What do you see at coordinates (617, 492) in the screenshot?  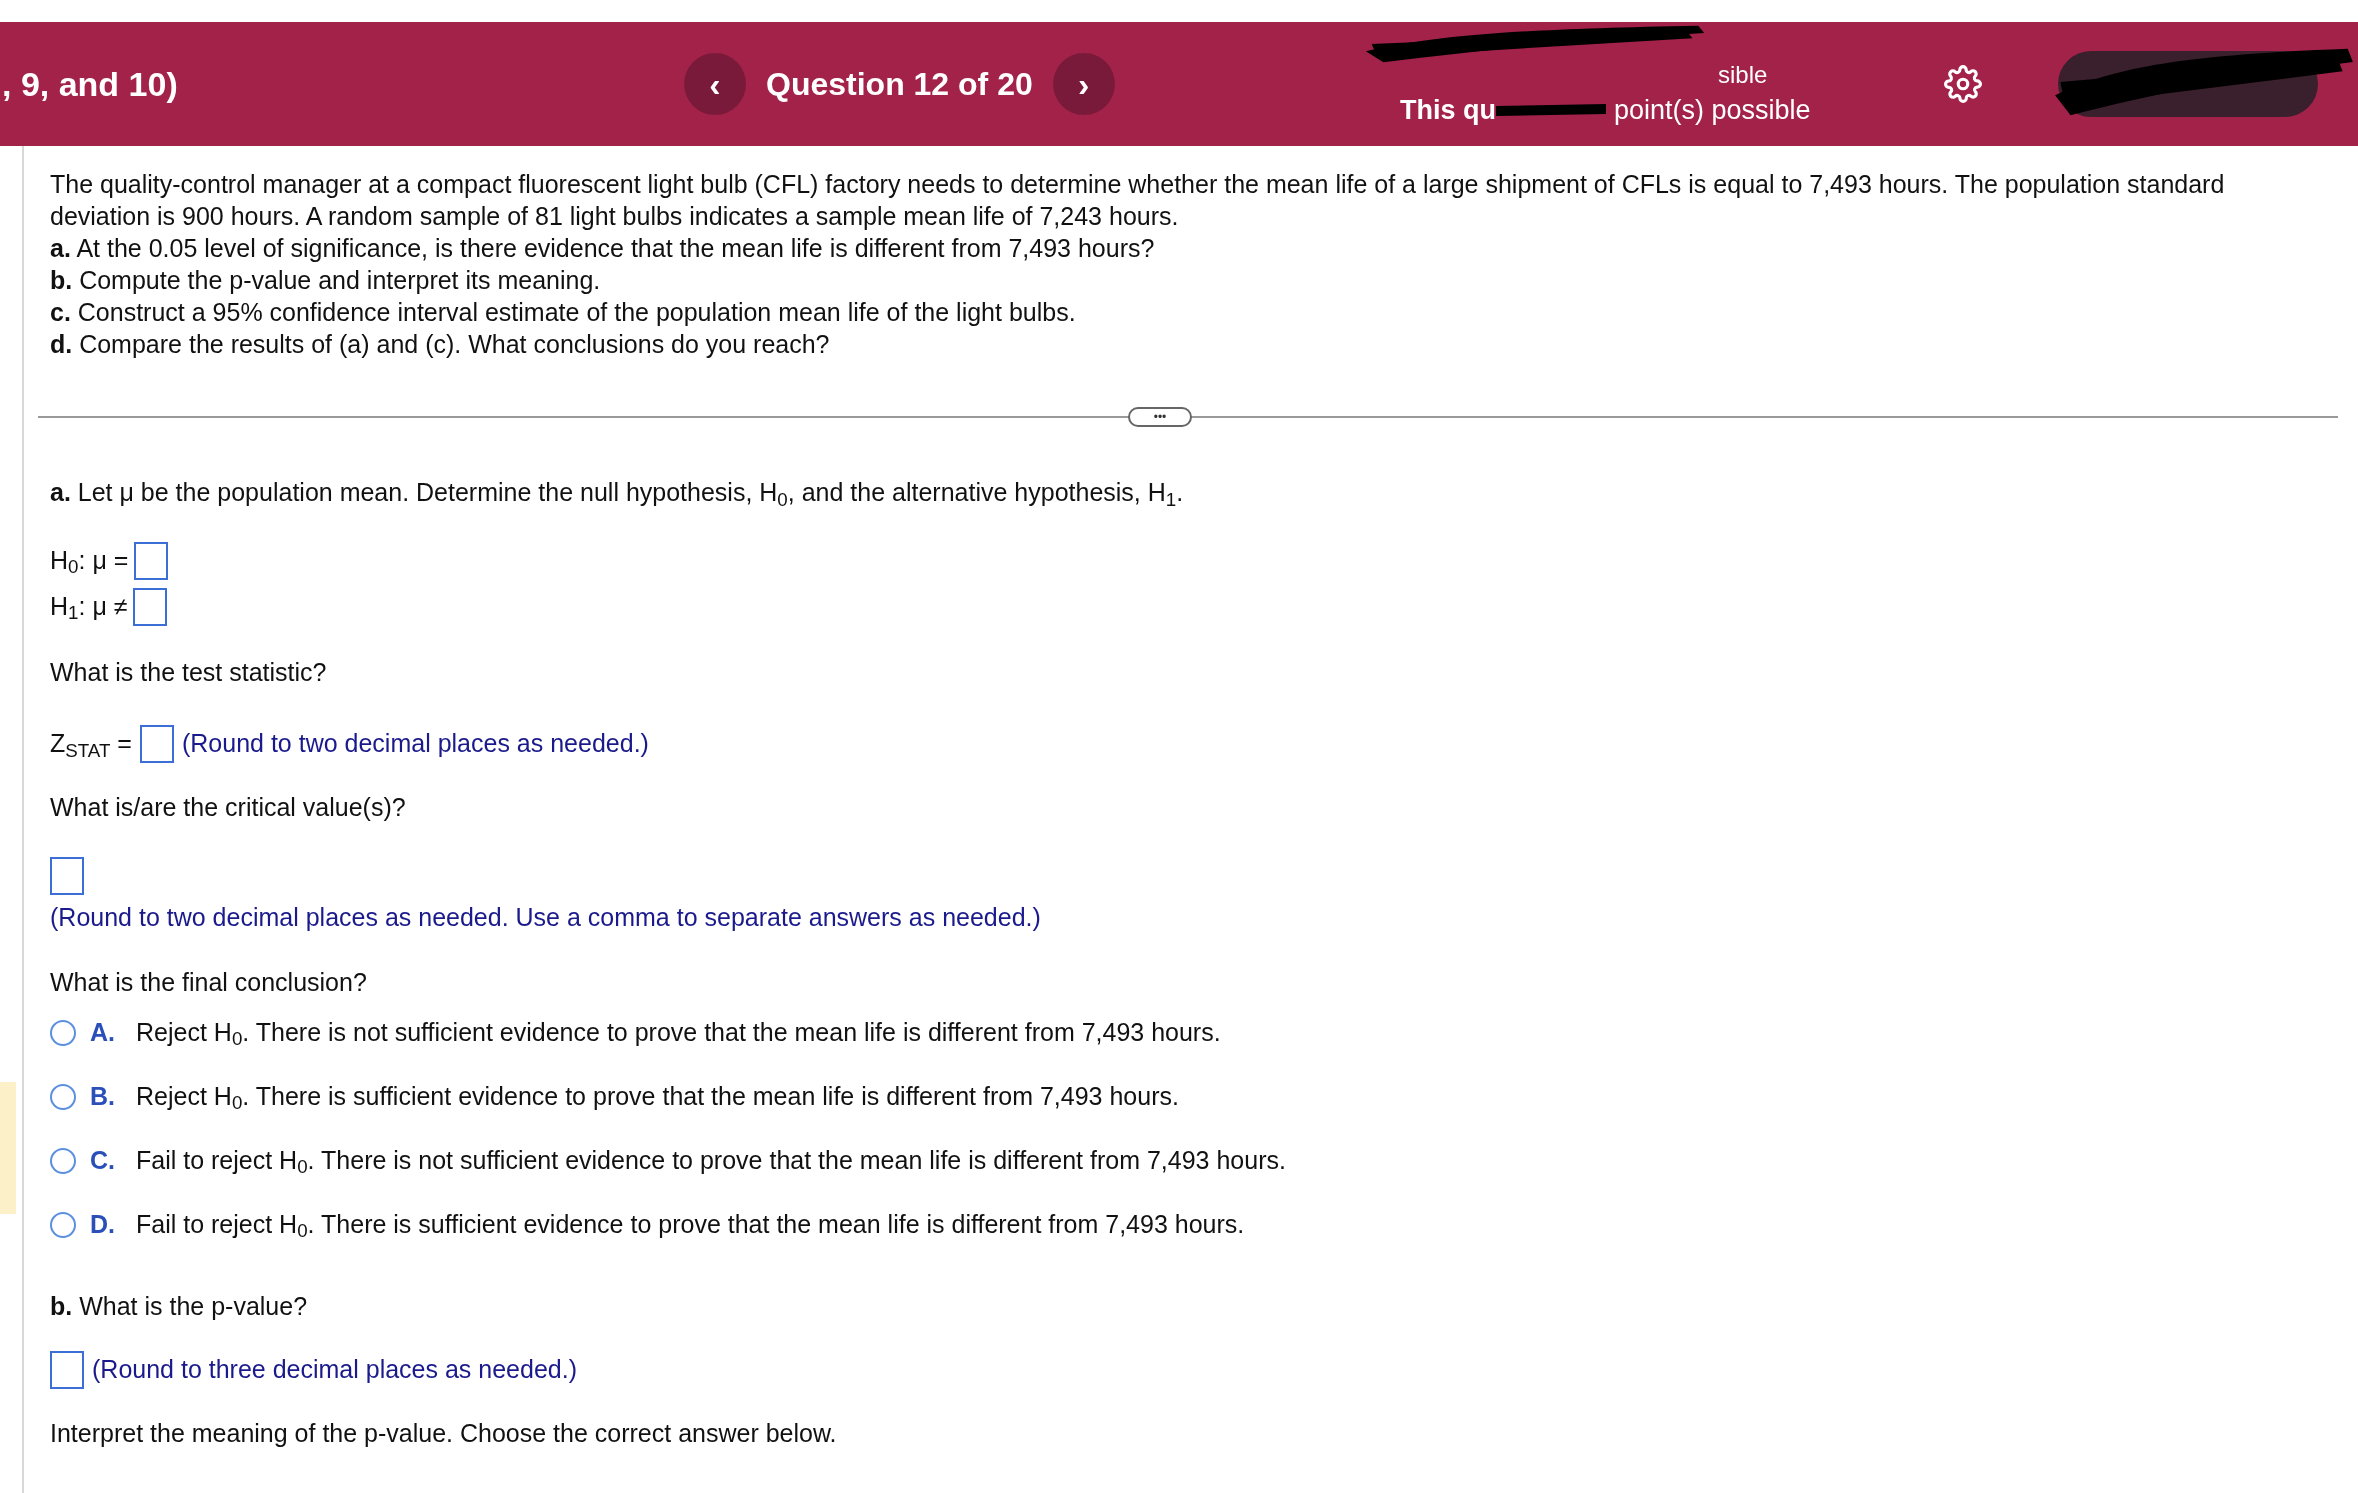 I see `question-text: a. Let μ be the population mean. Determine the null hypothesis, H$_{0}$, and the alternative hypothesis, H$_{1}$.` at bounding box center [617, 492].